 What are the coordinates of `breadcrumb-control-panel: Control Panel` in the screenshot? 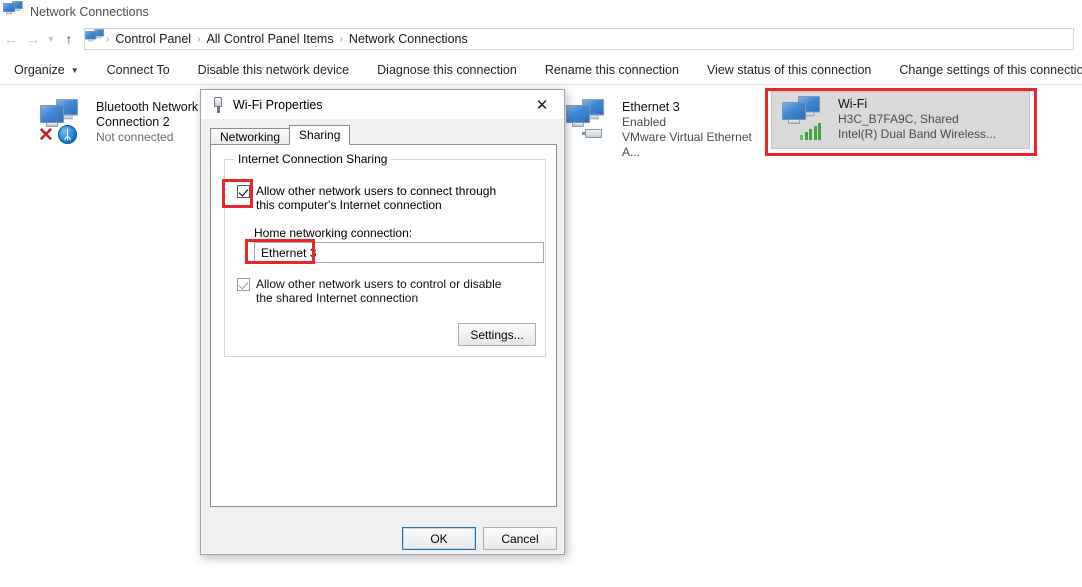 It's located at (153, 39).